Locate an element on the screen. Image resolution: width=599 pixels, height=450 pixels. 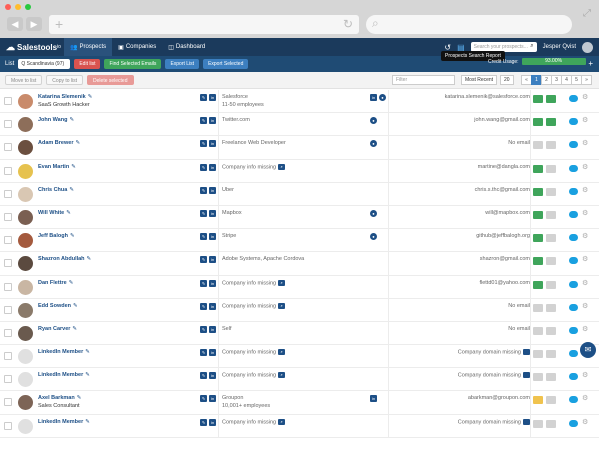
user-menu: Jesper Qvist is located at coordinates (559, 47).